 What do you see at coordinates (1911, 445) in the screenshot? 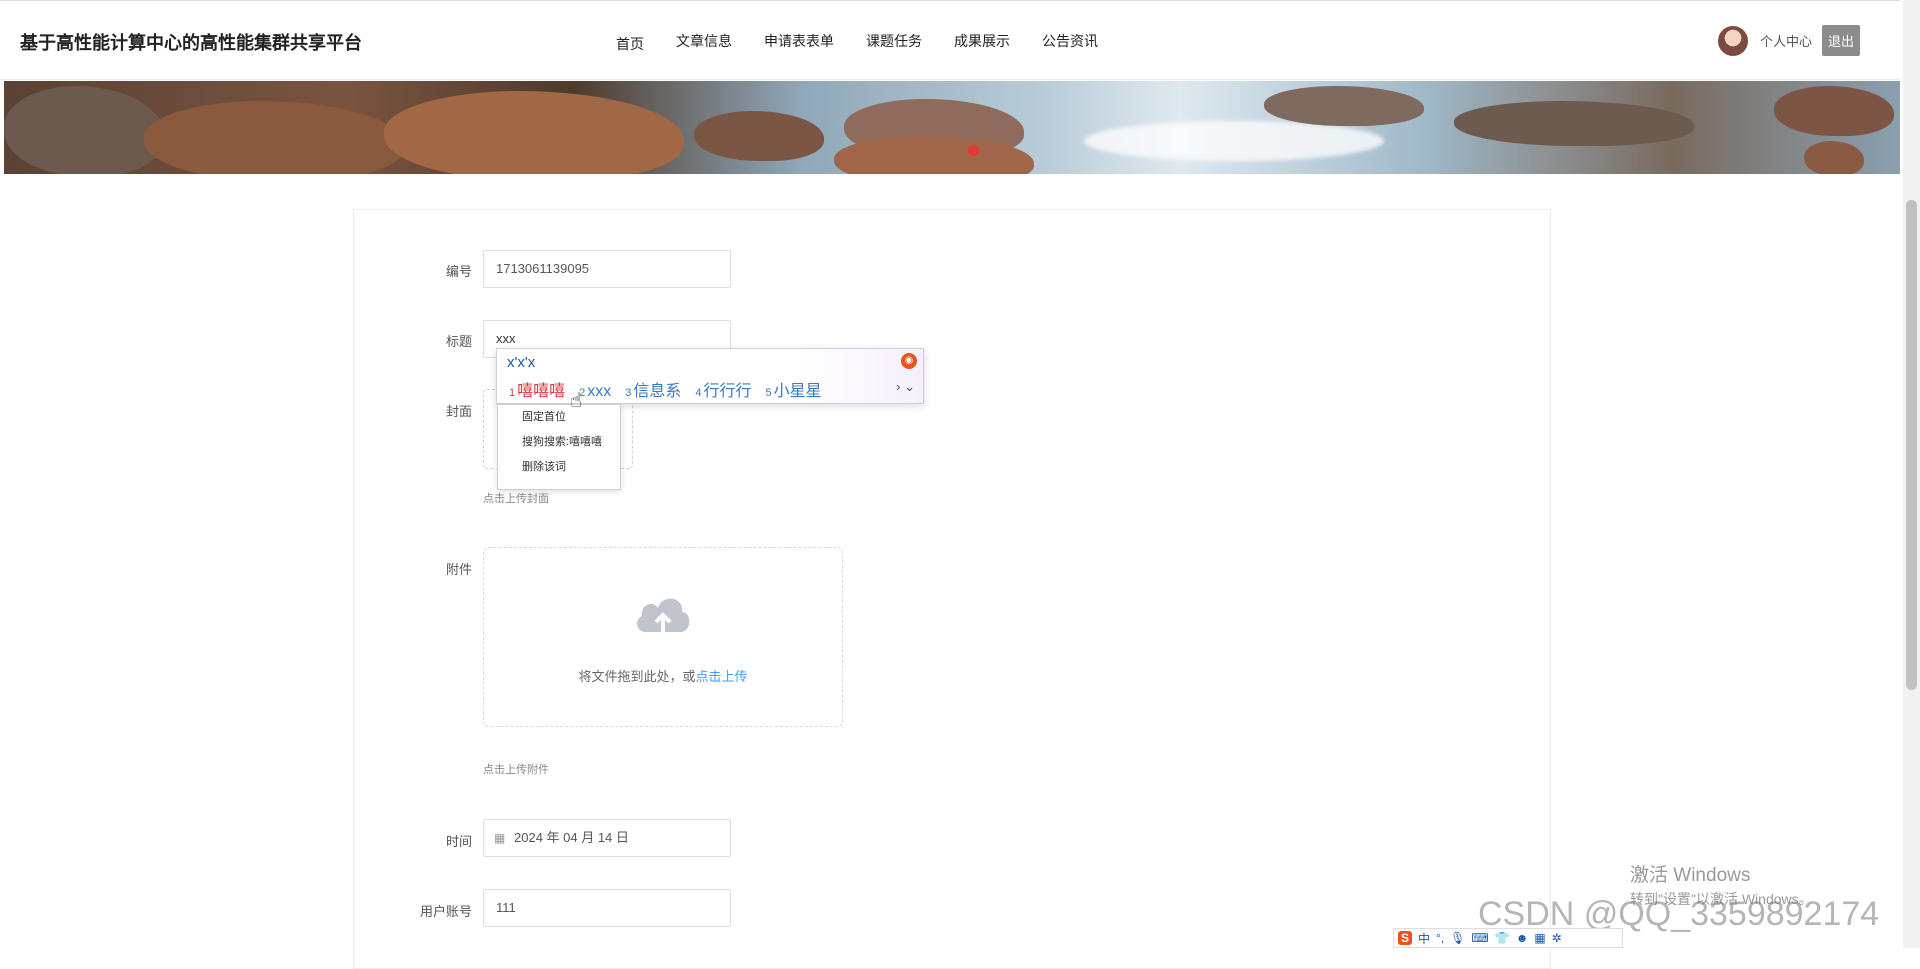
I see `scrollbar-thumb` at bounding box center [1911, 445].